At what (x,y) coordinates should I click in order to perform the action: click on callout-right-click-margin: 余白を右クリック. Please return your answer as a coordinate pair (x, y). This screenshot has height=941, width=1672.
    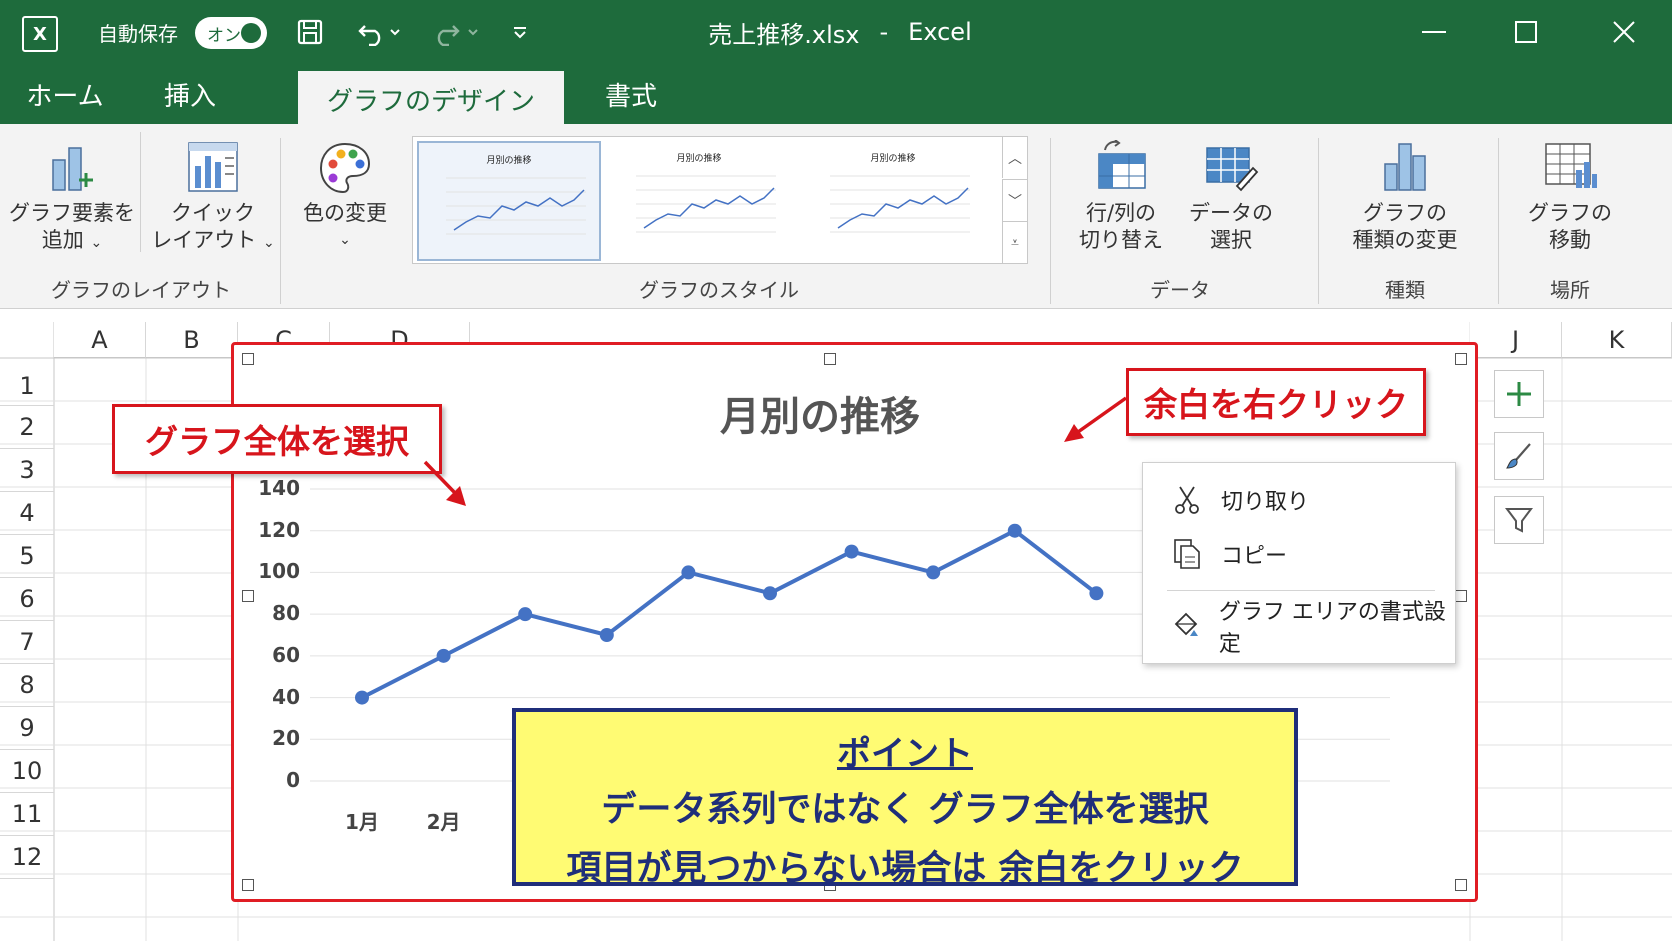
    Looking at the image, I should click on (1276, 402).